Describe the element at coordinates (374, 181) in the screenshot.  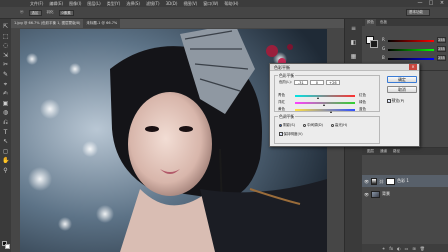
I see `adjustment-layer-icon` at that location.